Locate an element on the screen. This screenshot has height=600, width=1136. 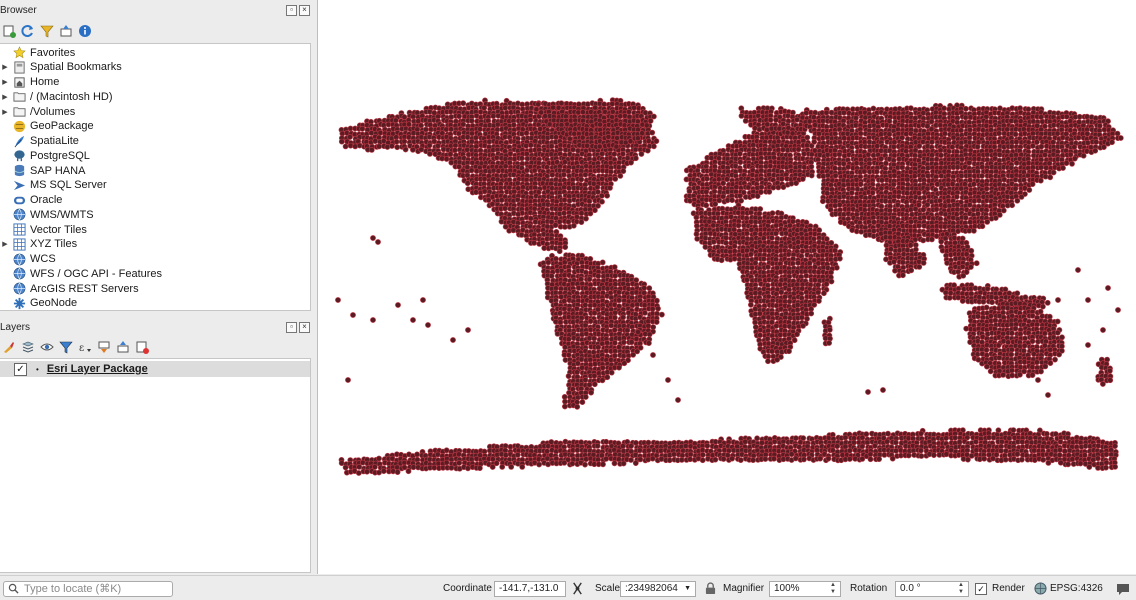
browser-item: SpatiaLite is located at coordinates (39, 141).